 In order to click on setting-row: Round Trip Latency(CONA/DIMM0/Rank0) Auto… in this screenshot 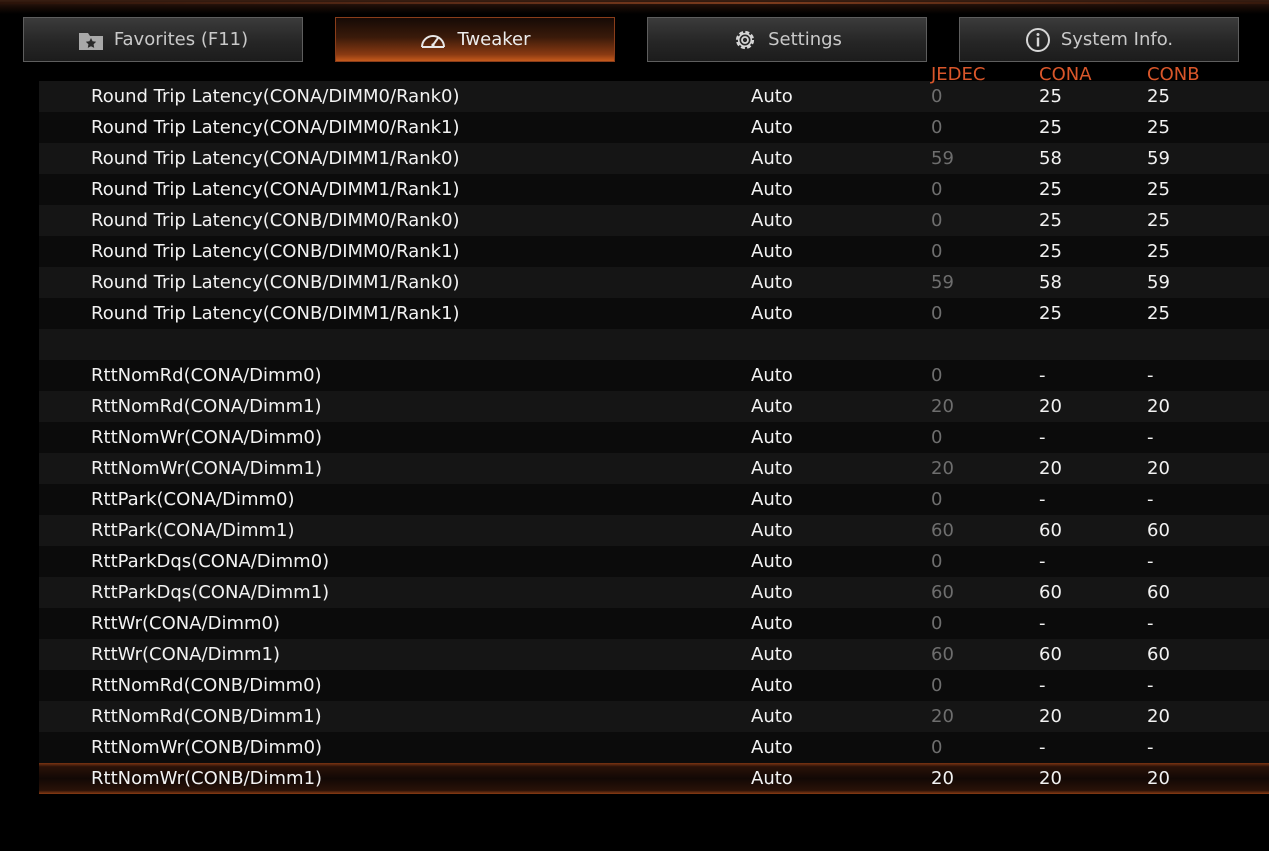, I will do `click(654, 96)`.